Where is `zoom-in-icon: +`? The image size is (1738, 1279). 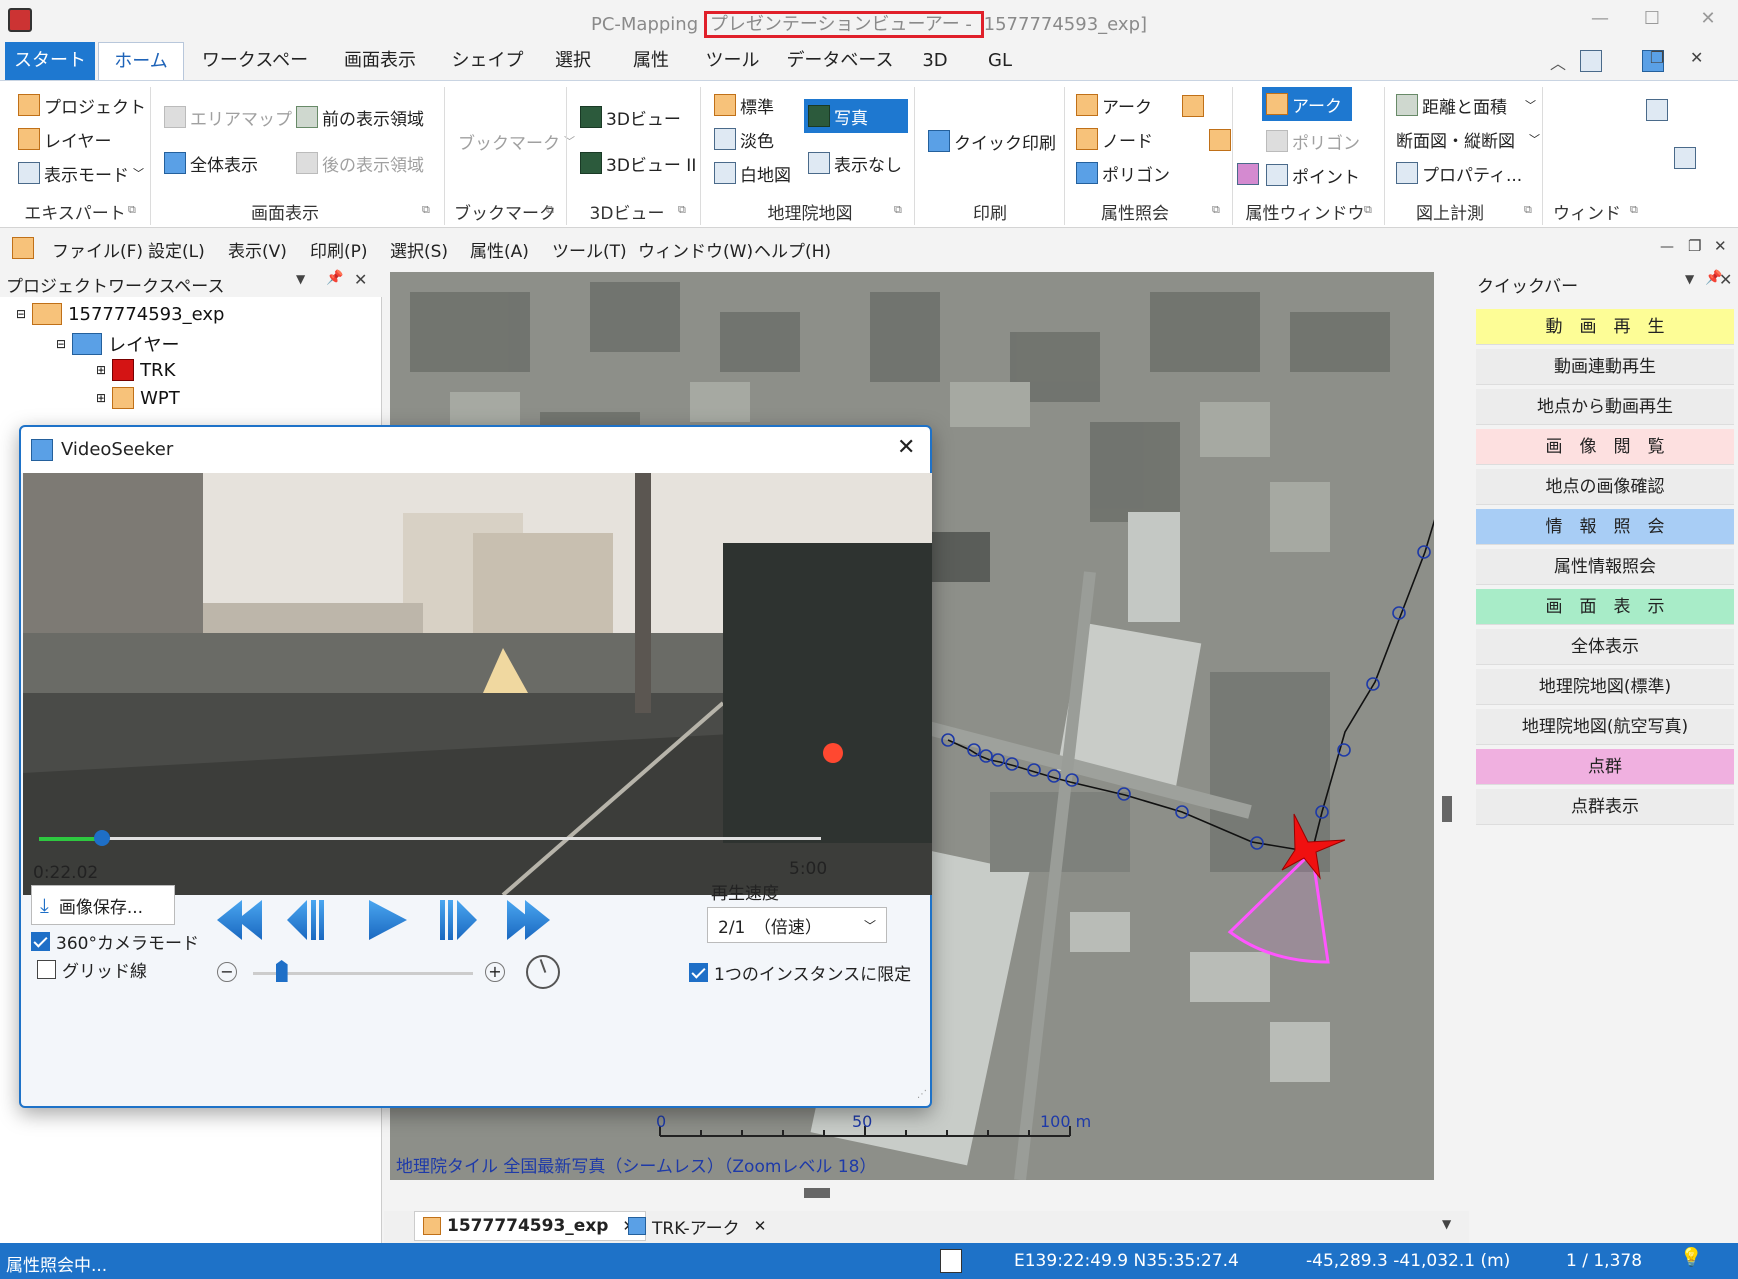 zoom-in-icon: + is located at coordinates (495, 972).